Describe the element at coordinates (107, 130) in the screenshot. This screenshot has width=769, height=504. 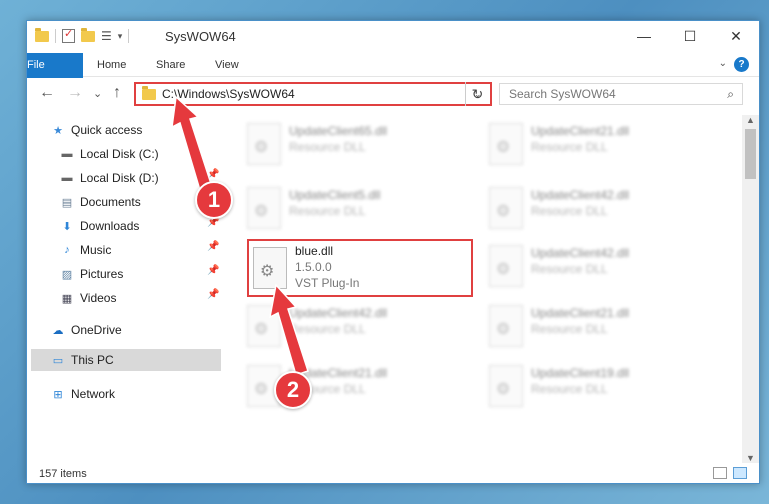
I see `sidebar-item-label: Quick access` at that location.